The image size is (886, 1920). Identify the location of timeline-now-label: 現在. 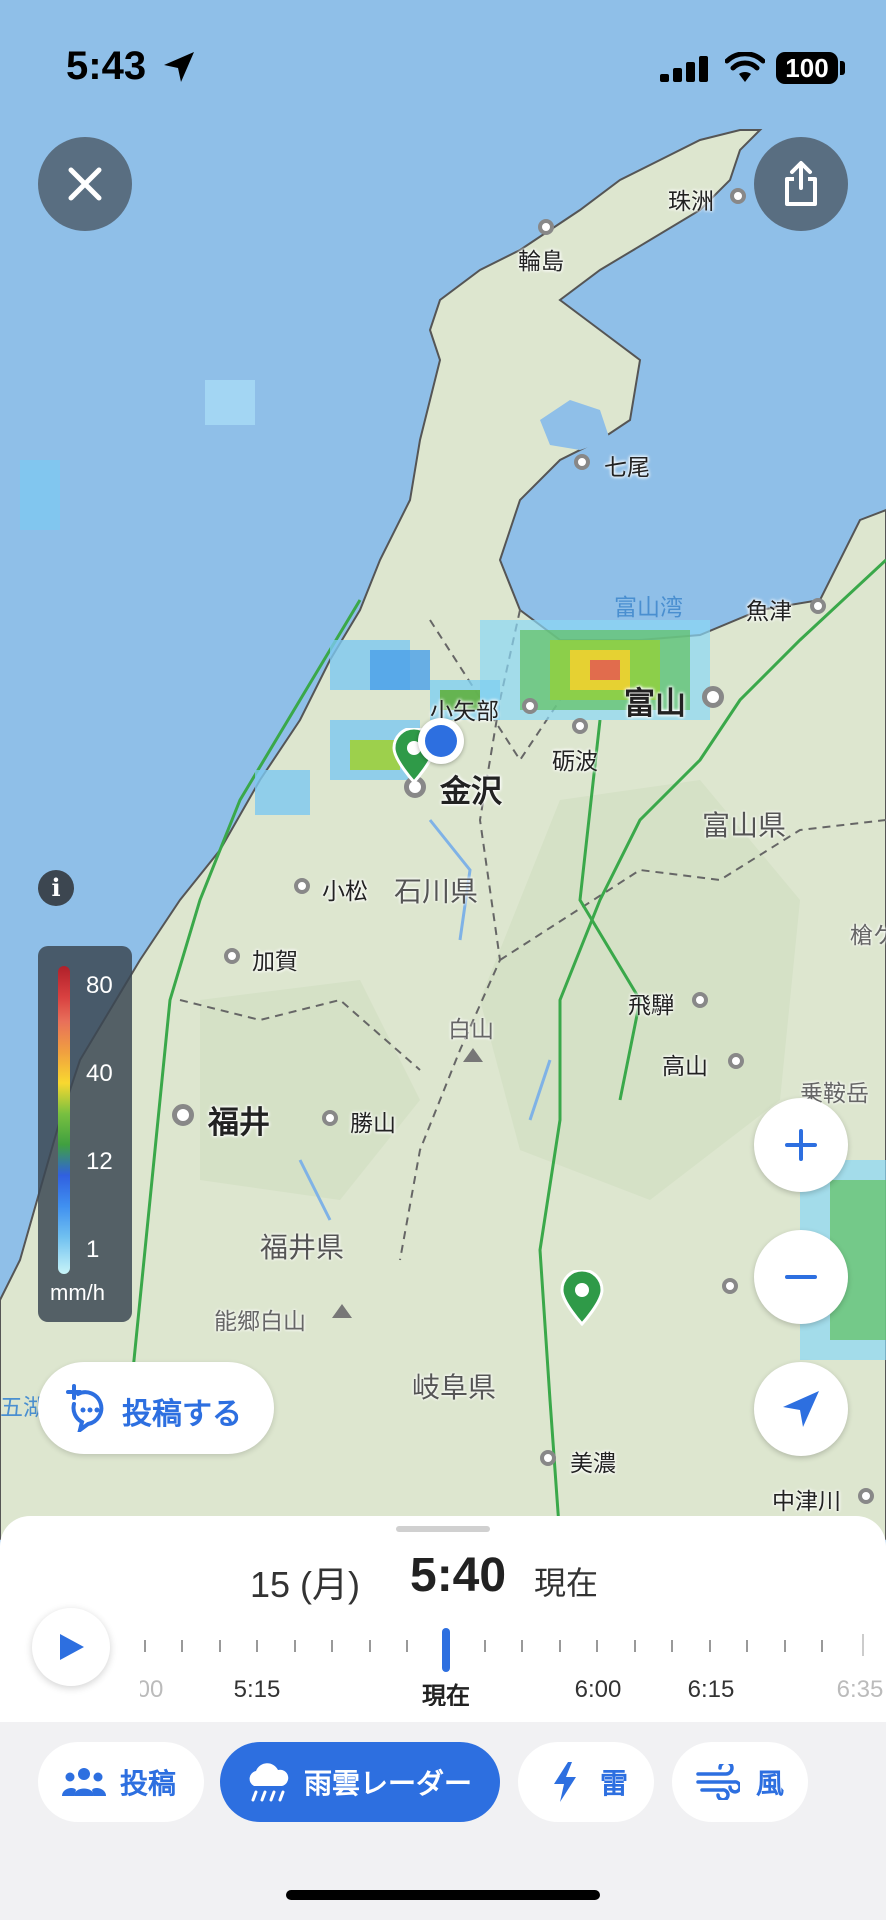
(566, 1583).